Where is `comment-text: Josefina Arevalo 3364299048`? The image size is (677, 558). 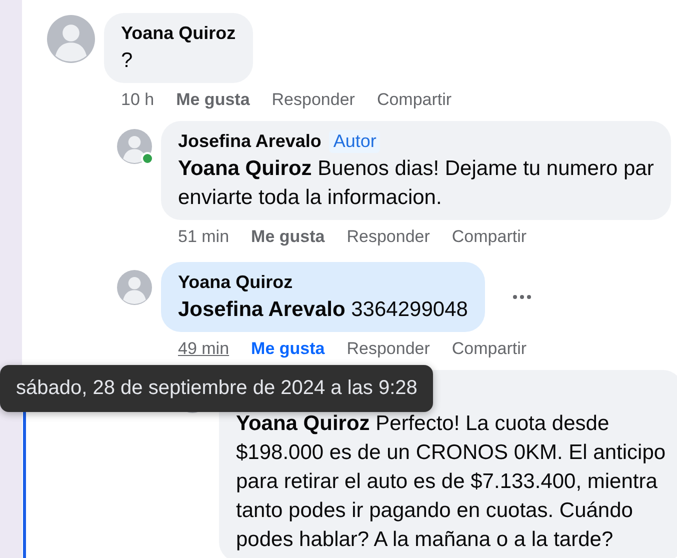
comment-text: Josefina Arevalo 3364299048 is located at coordinates (323, 310).